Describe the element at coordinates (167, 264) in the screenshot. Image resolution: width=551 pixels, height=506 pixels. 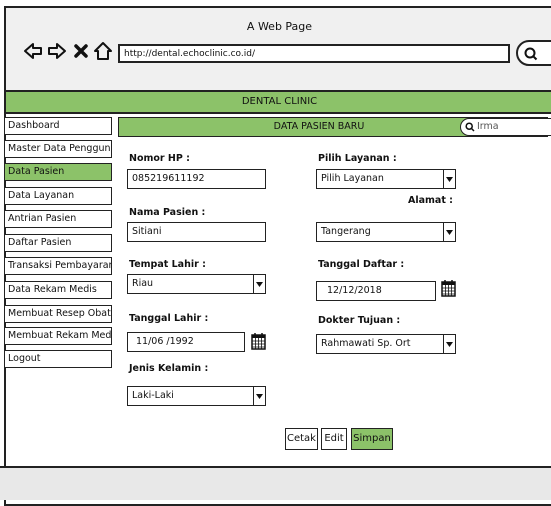
I see `tempat-lahir-label: Tempat Lahir :` at that location.